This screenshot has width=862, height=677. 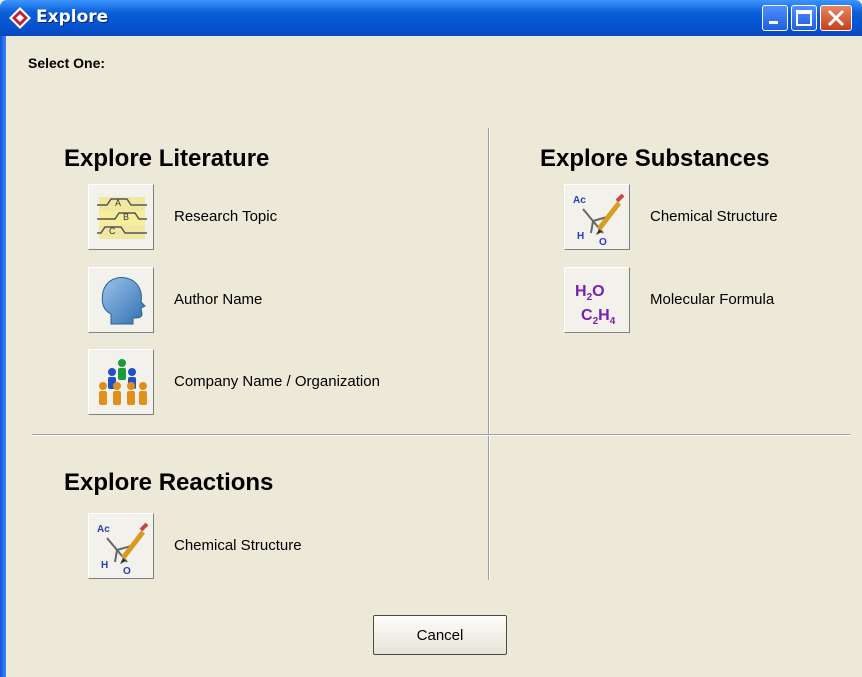 I want to click on maximize-button, so click(x=804, y=18).